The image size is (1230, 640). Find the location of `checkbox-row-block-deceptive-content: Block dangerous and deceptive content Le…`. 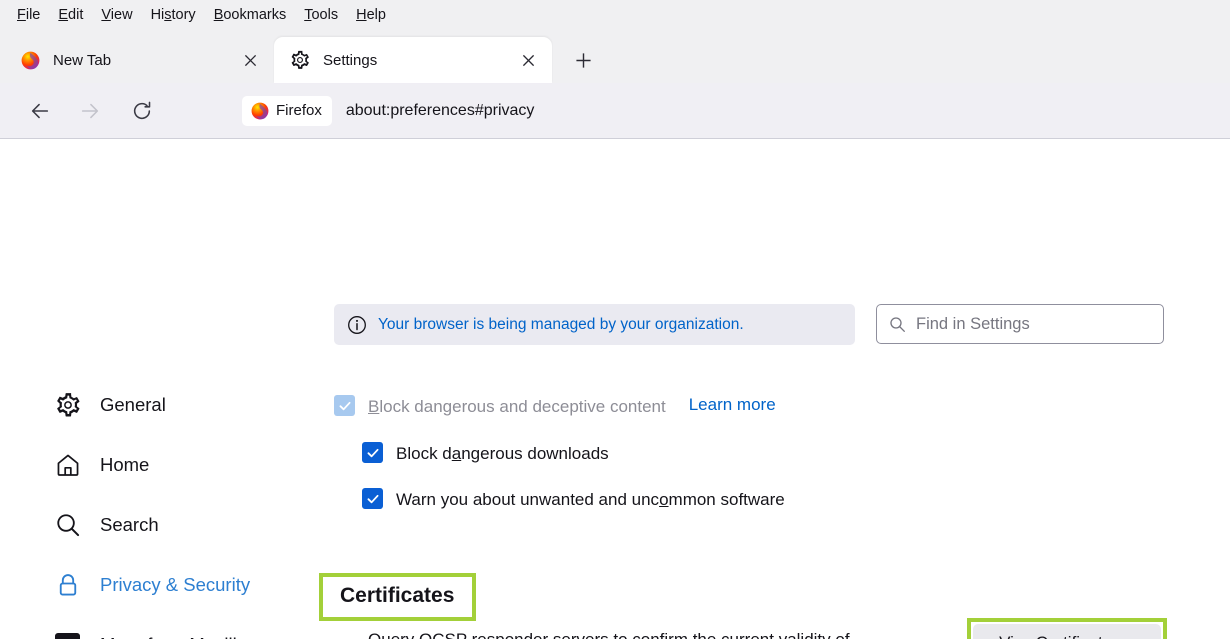

checkbox-row-block-deceptive-content: Block dangerous and deceptive content Le… is located at coordinates (555, 407).